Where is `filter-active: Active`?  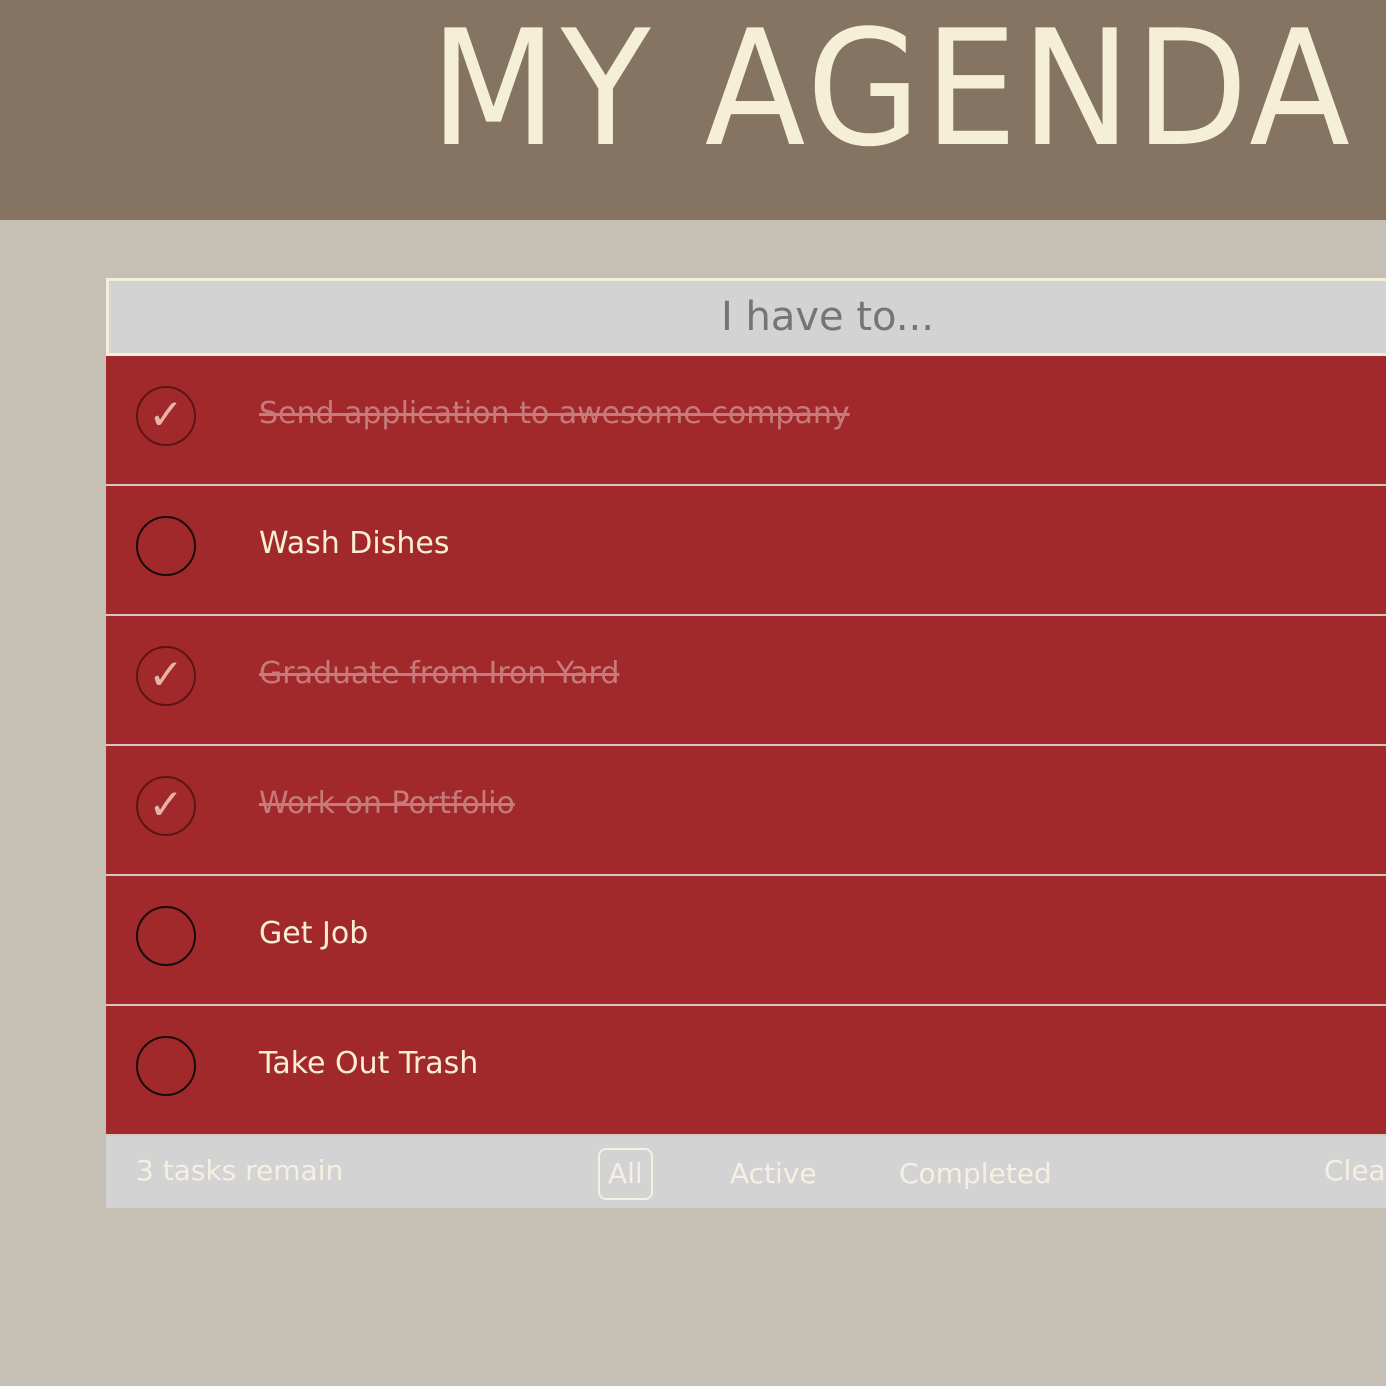
filter-active: Active is located at coordinates (773, 1174).